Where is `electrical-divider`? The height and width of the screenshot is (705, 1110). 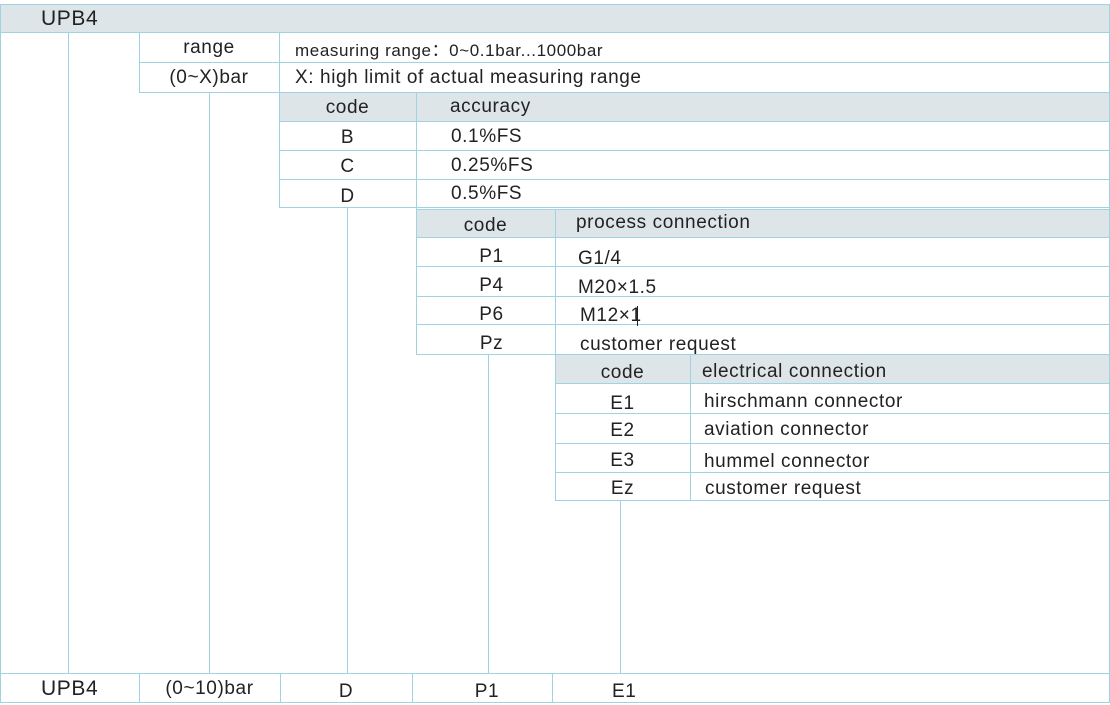 electrical-divider is located at coordinates (690, 428).